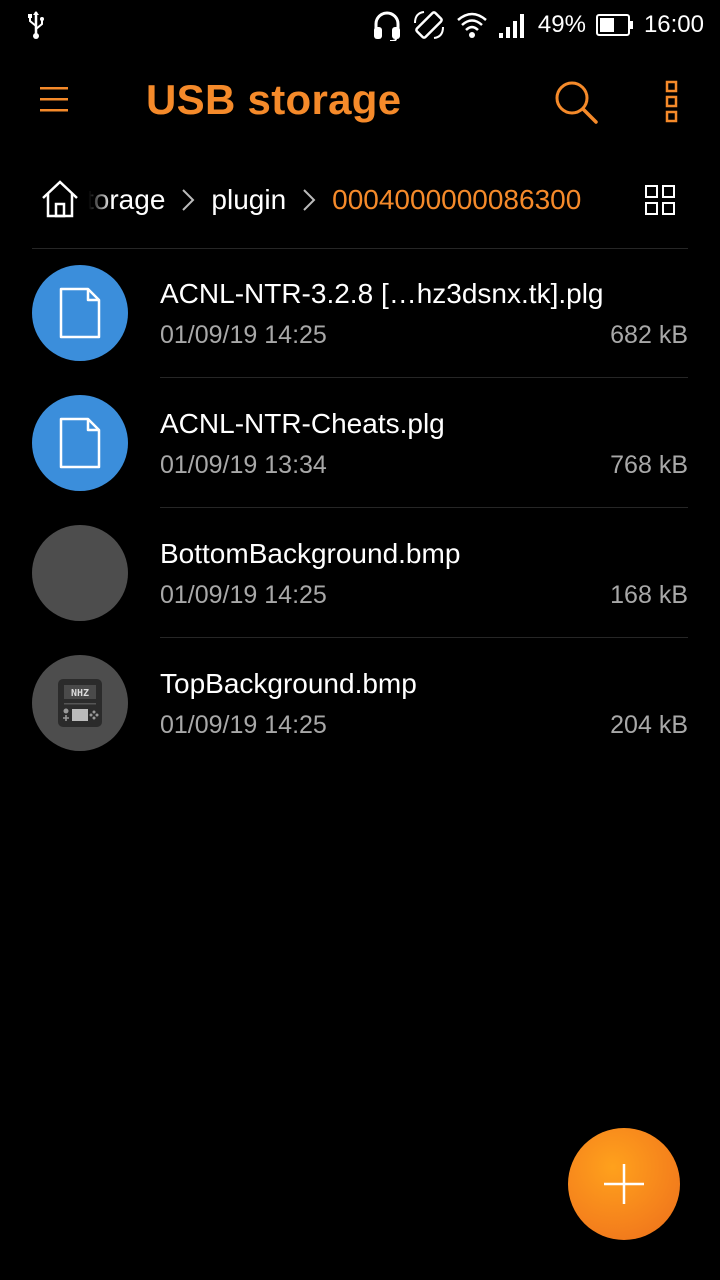 Image resolution: width=720 pixels, height=1280 pixels. Describe the element at coordinates (302, 423) in the screenshot. I see `file-name: ACNL-NTR-Cheats.plg` at that location.